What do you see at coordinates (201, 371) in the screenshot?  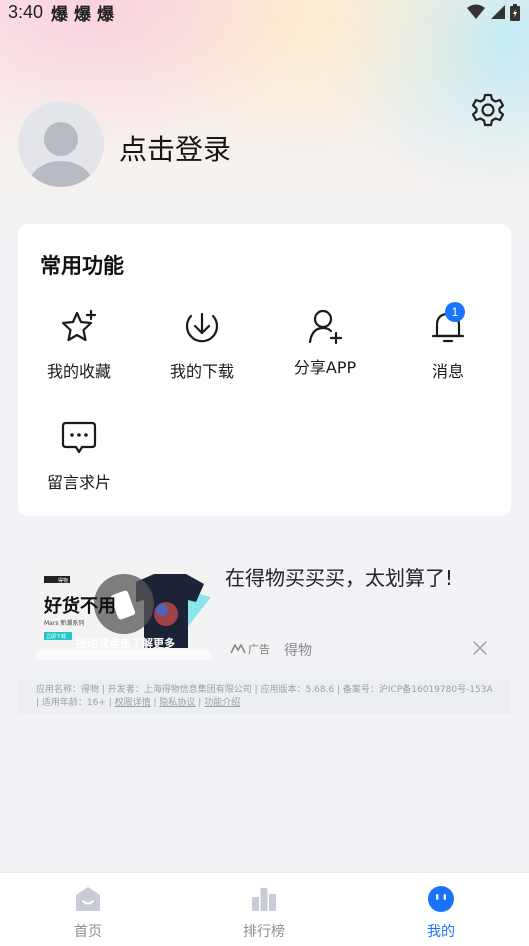 I see `function-label: 我的下载` at bounding box center [201, 371].